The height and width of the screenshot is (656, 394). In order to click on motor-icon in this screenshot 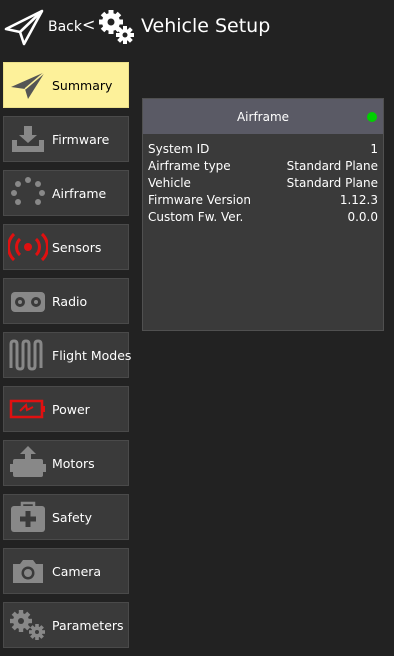, I will do `click(28, 463)`.